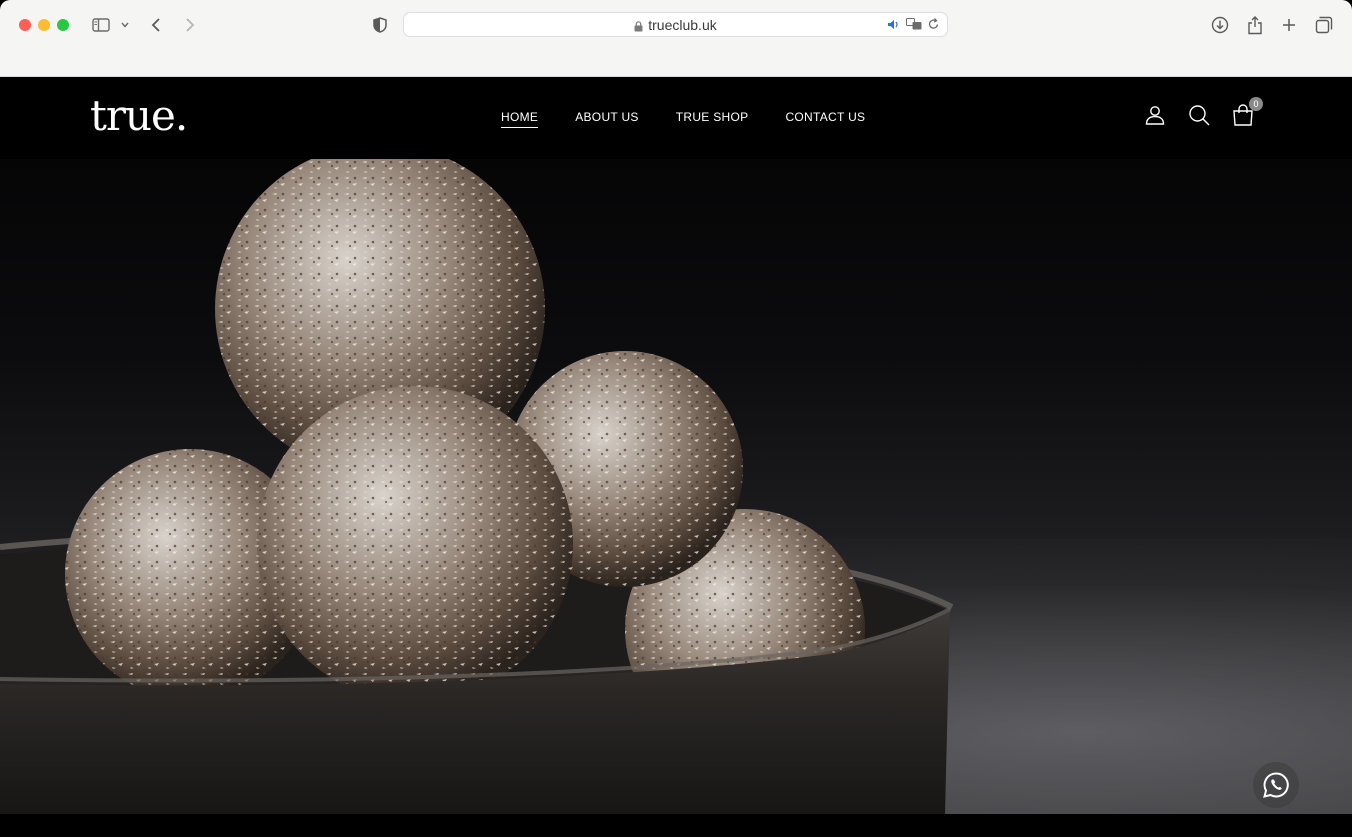 This screenshot has width=1352, height=837. Describe the element at coordinates (676, 38) in the screenshot. I see `browser-toolbar: trueclub.uk` at that location.